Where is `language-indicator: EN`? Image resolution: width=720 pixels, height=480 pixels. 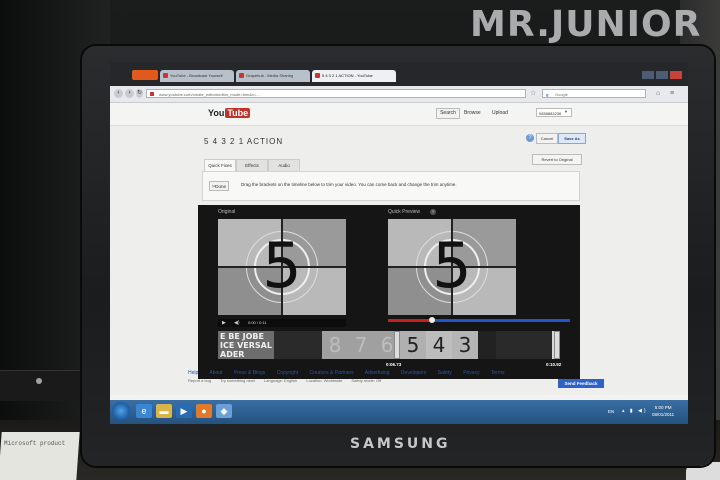 language-indicator: EN is located at coordinates (611, 411).